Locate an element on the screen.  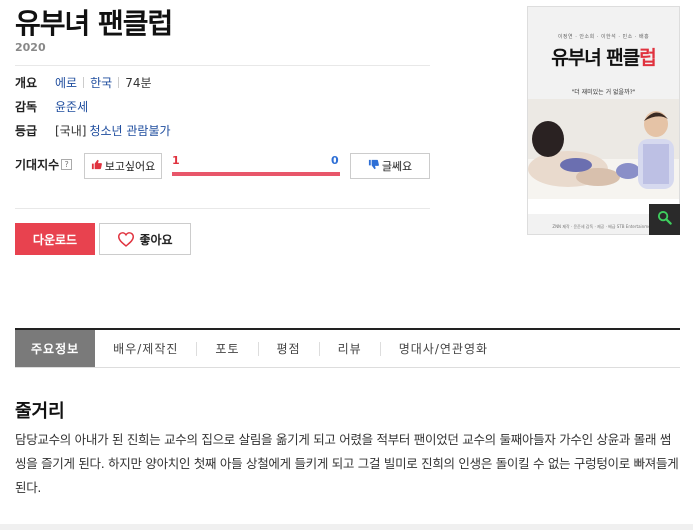
not-sure-label: 글쎄요 is located at coordinates (397, 166).